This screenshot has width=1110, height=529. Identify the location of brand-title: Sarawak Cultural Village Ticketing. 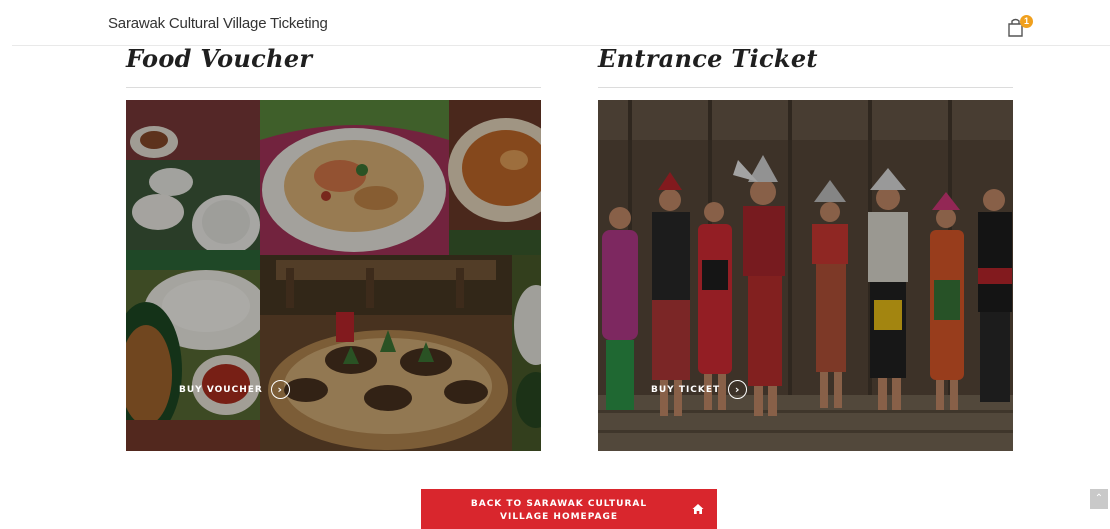
(218, 23).